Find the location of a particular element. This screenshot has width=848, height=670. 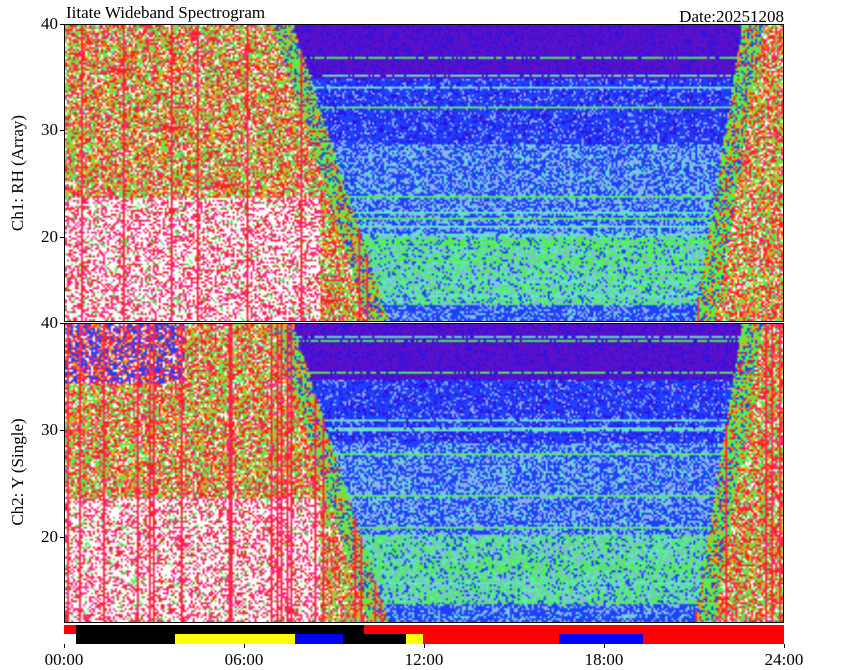

xtick-label: 24:00 is located at coordinates (784, 659).